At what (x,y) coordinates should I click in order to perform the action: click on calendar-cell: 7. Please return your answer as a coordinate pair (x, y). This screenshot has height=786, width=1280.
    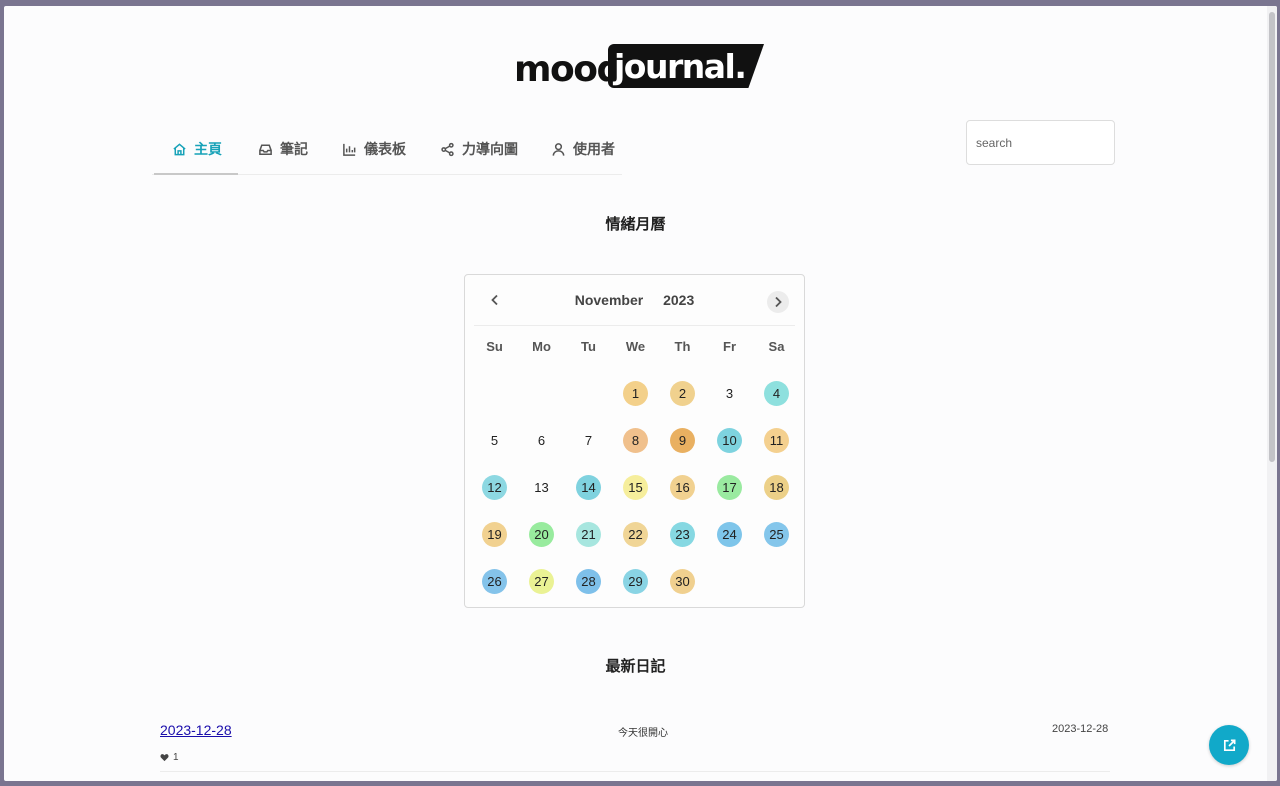
    Looking at the image, I should click on (588, 440).